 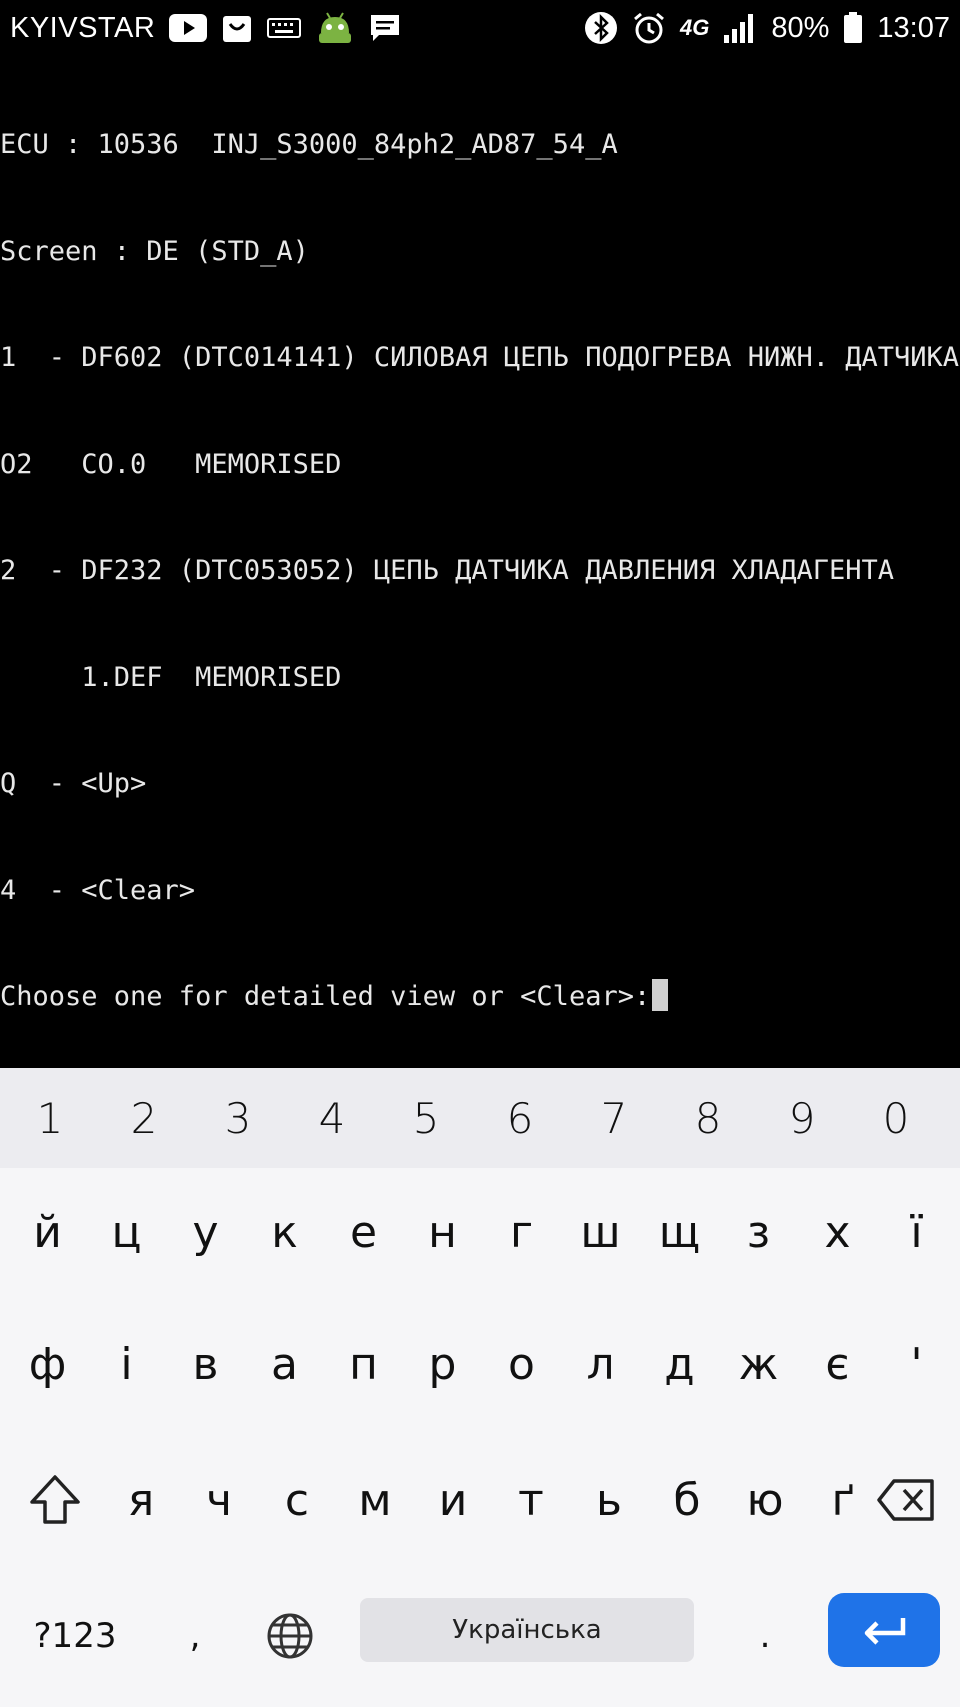 I want to click on shift-icon, so click(x=55, y=1499).